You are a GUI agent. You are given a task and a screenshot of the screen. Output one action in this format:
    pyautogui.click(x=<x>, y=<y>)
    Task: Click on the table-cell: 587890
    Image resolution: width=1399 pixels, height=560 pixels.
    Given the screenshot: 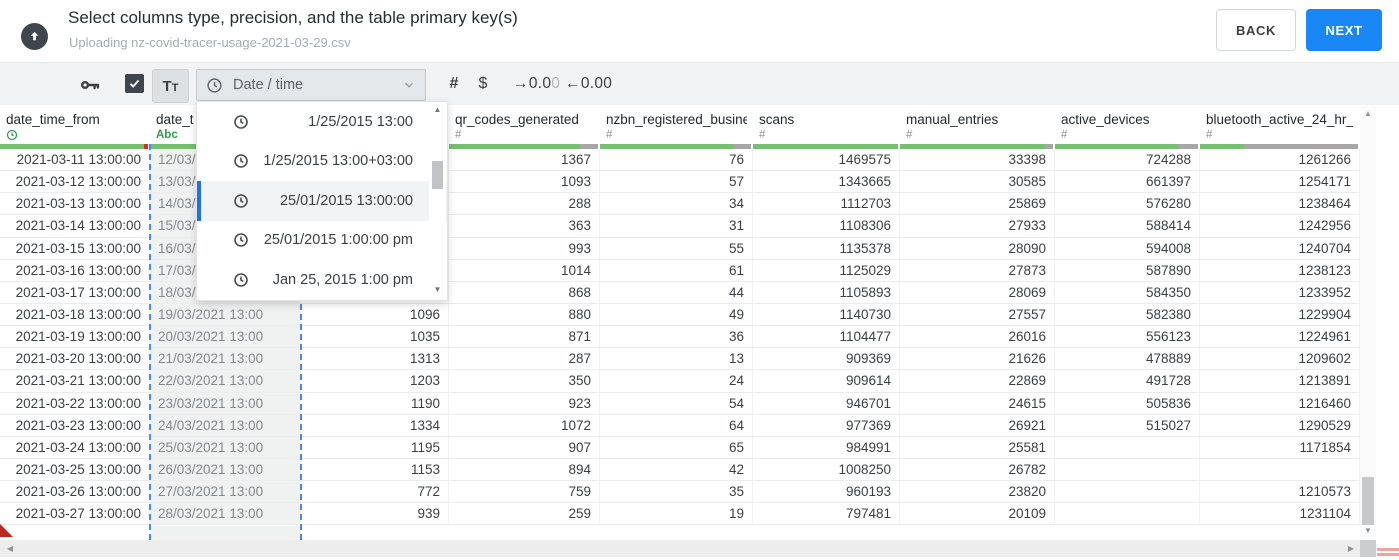 What is the action you would take?
    pyautogui.click(x=1127, y=270)
    